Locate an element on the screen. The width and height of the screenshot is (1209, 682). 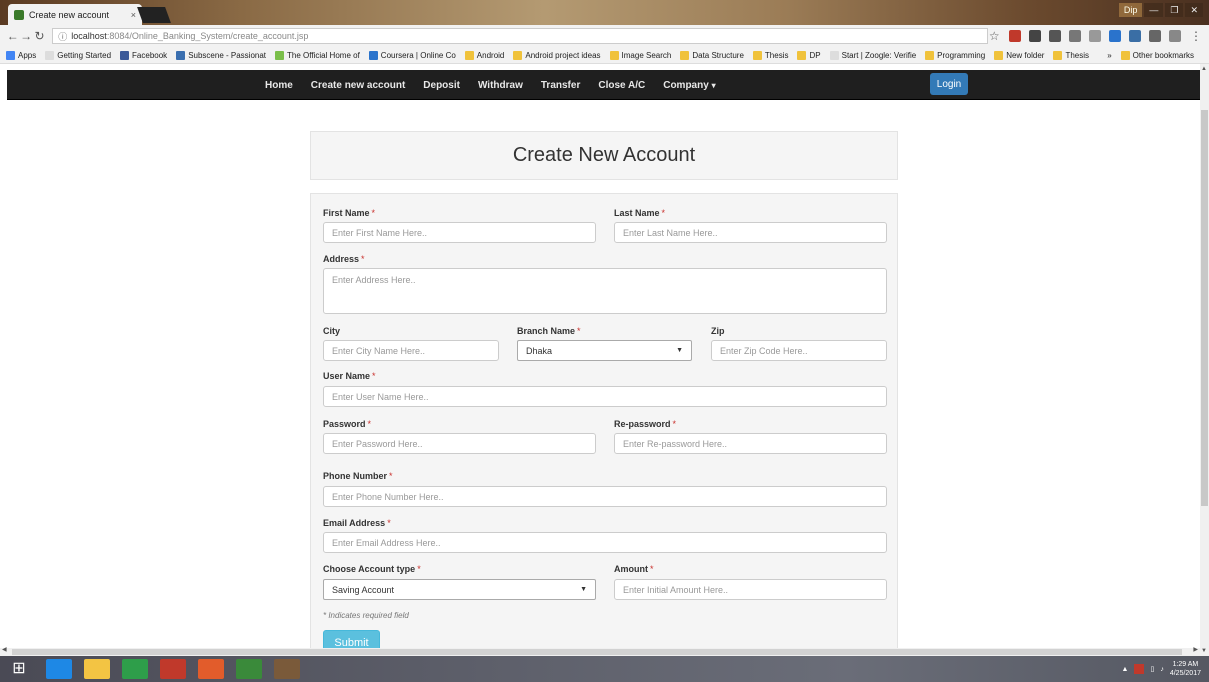
info-icon: ⓘ is located at coordinates (62, 36).